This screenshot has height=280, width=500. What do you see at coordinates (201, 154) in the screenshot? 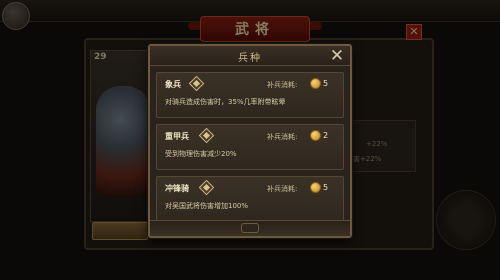
I see `troop-description: 受到物理伤害减少20%` at bounding box center [201, 154].